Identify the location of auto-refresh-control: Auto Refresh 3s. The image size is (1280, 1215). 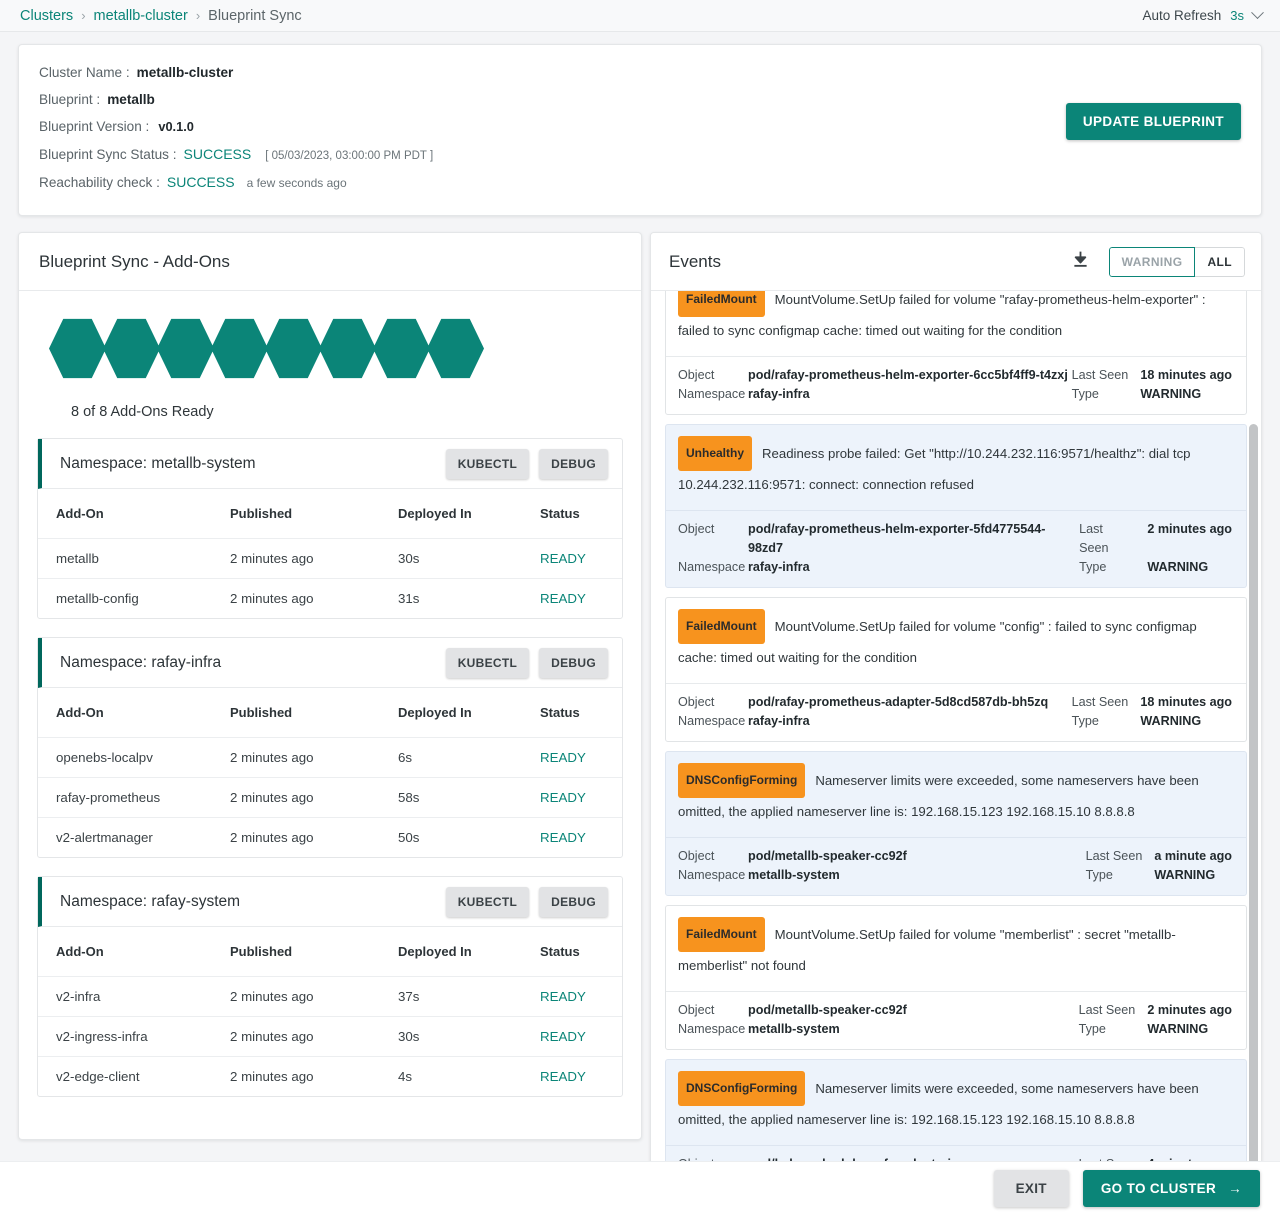
(1203, 14).